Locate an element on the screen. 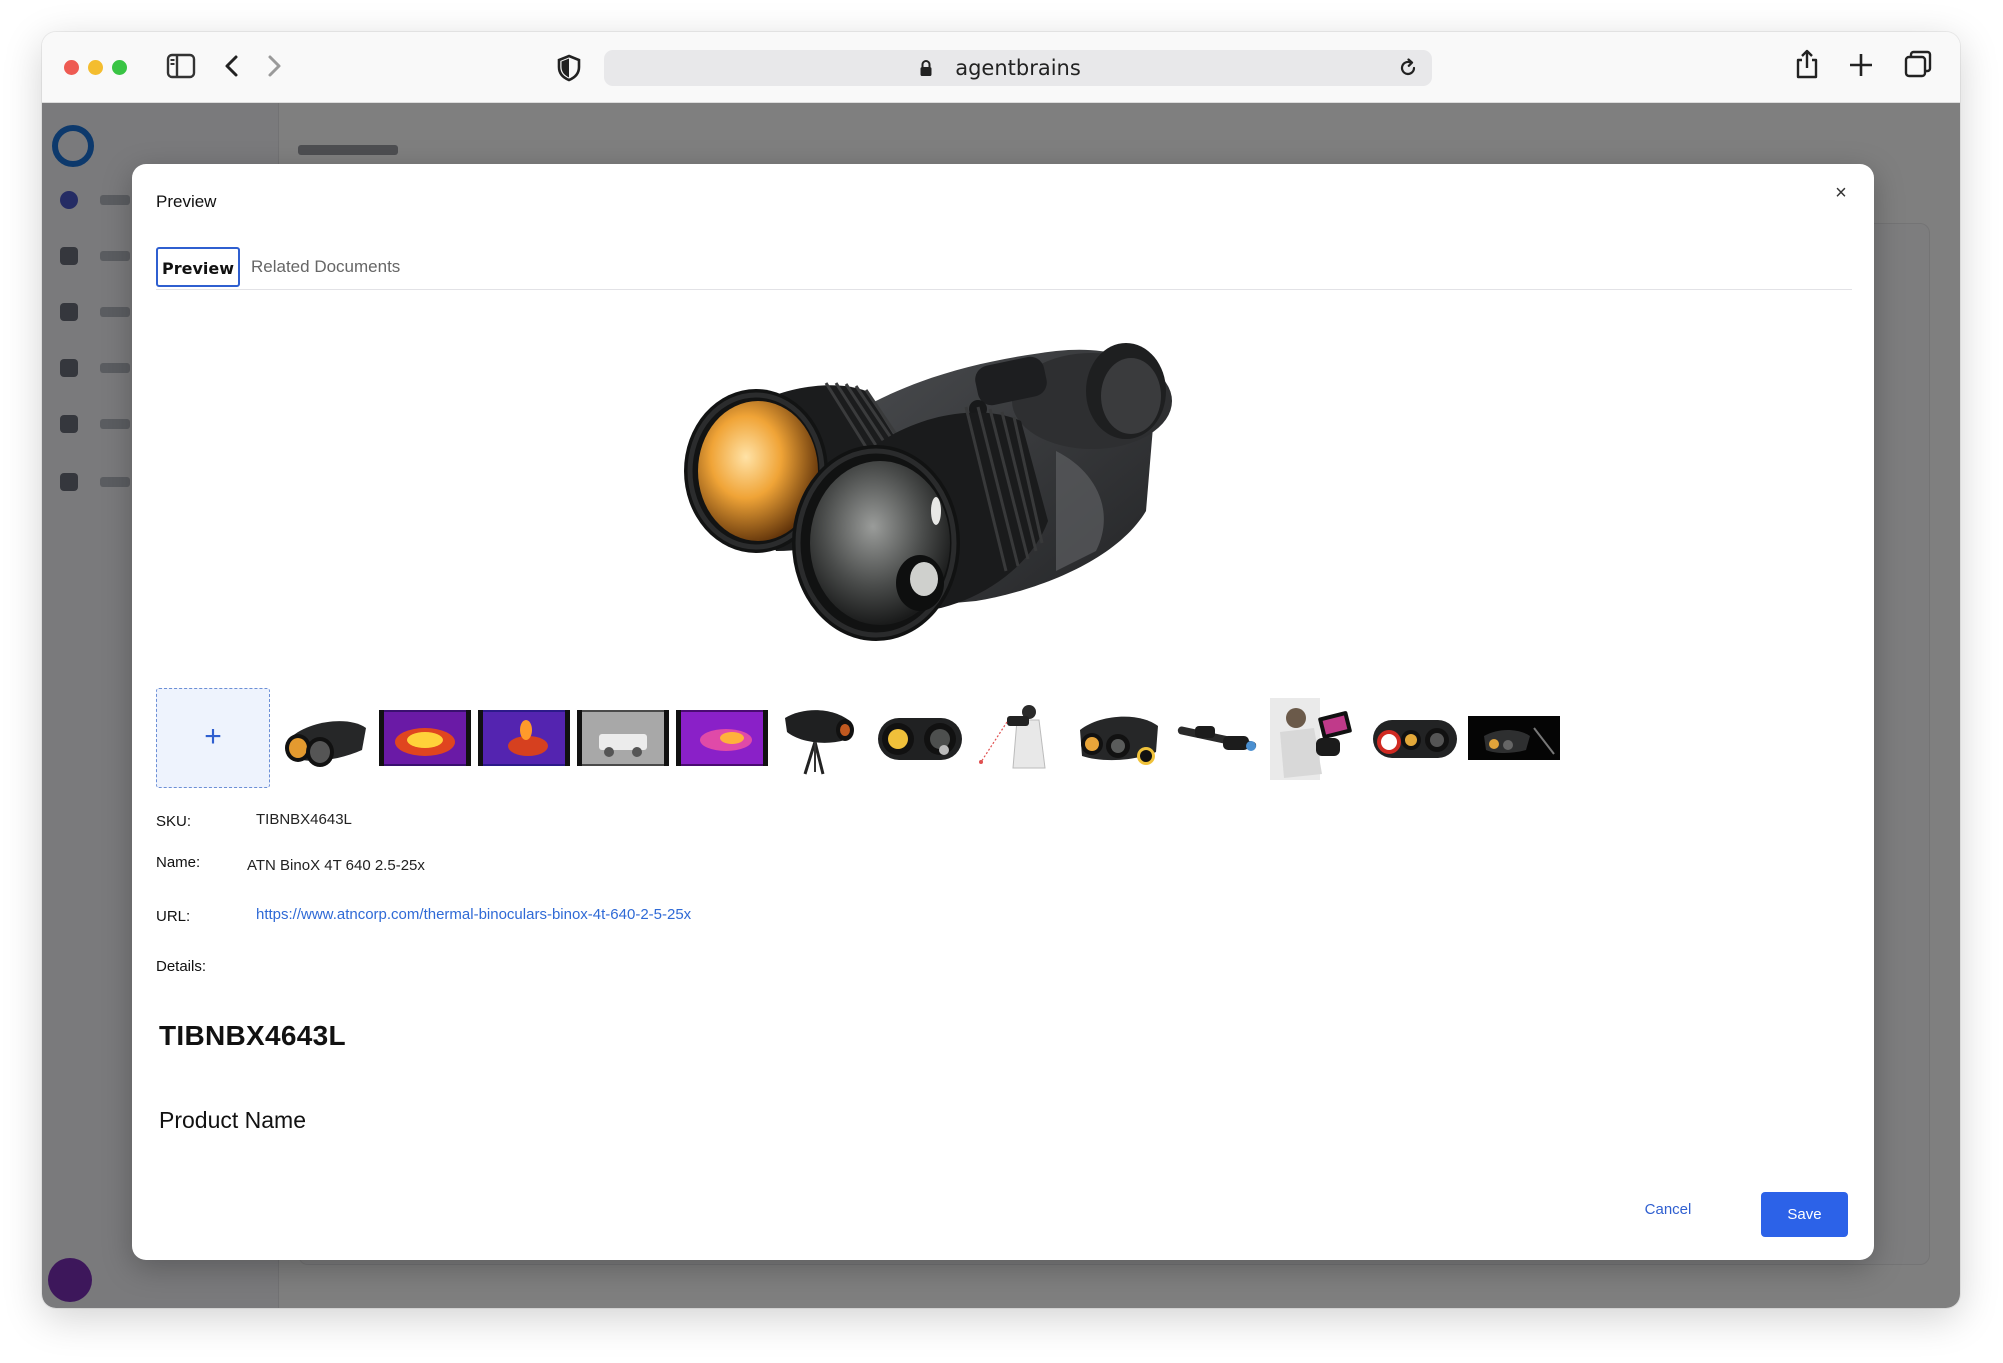  thumbnail-binocular-rifle-mount is located at coordinates (1217, 739).